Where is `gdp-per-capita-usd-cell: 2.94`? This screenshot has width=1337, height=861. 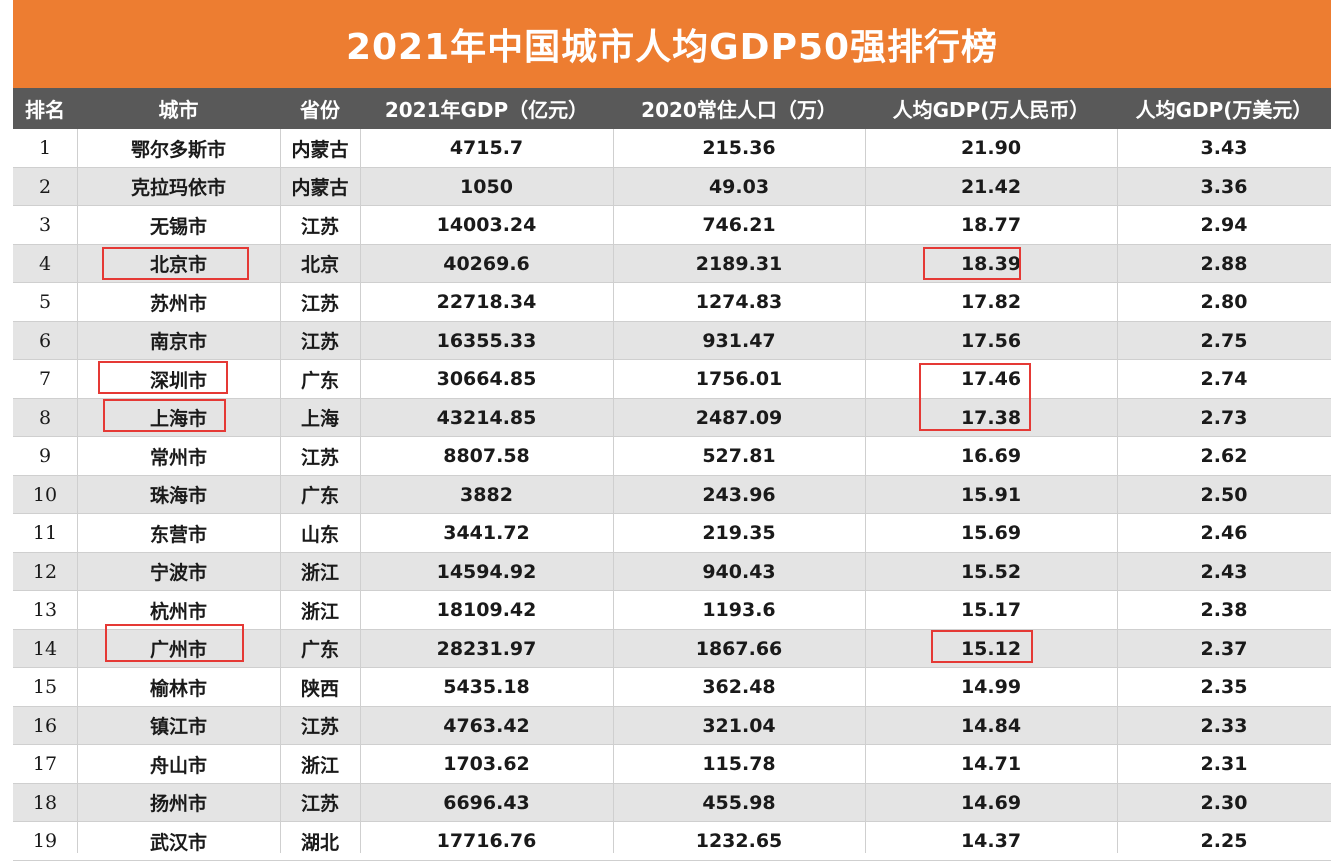 gdp-per-capita-usd-cell: 2.94 is located at coordinates (1224, 225).